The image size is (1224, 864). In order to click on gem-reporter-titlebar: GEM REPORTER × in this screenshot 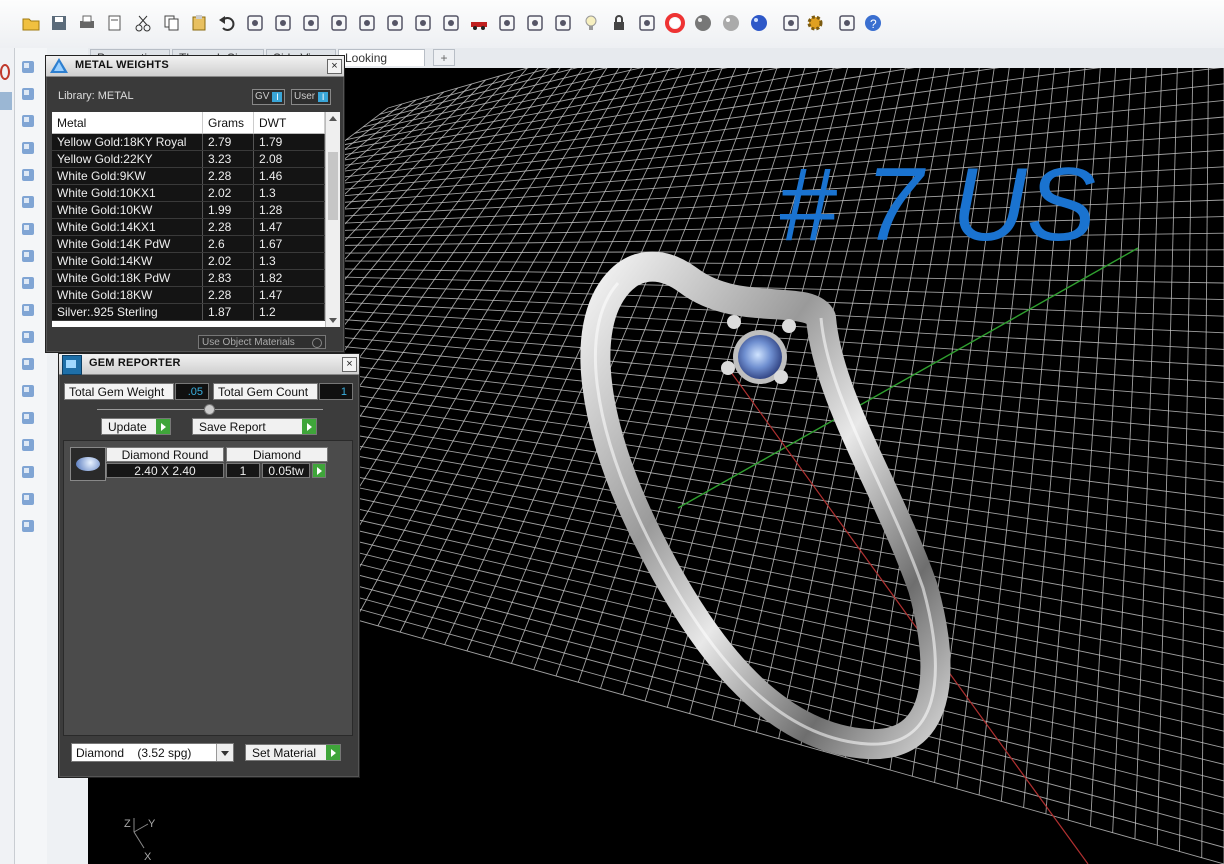, I will do `click(209, 364)`.